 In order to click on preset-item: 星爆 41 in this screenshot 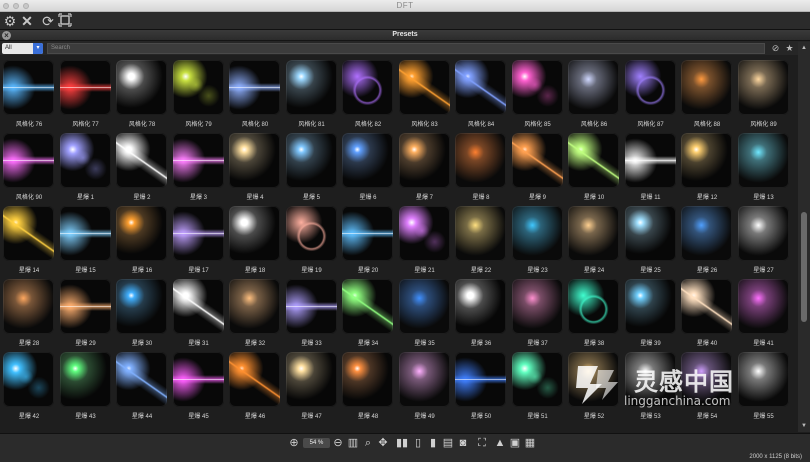, I will do `click(763, 314)`.